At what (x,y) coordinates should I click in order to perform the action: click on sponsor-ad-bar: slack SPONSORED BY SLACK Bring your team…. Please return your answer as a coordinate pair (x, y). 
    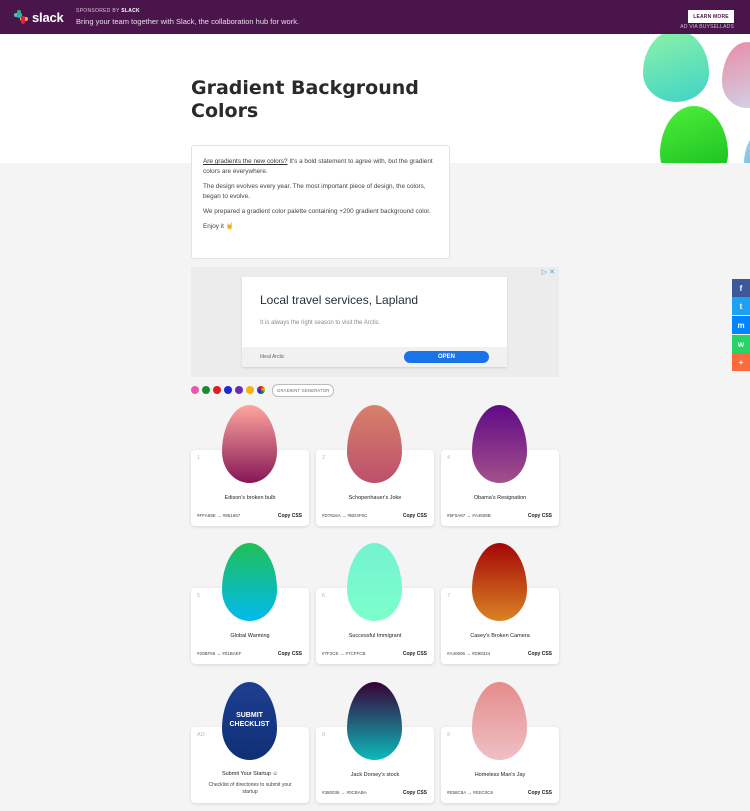
    Looking at the image, I should click on (375, 17).